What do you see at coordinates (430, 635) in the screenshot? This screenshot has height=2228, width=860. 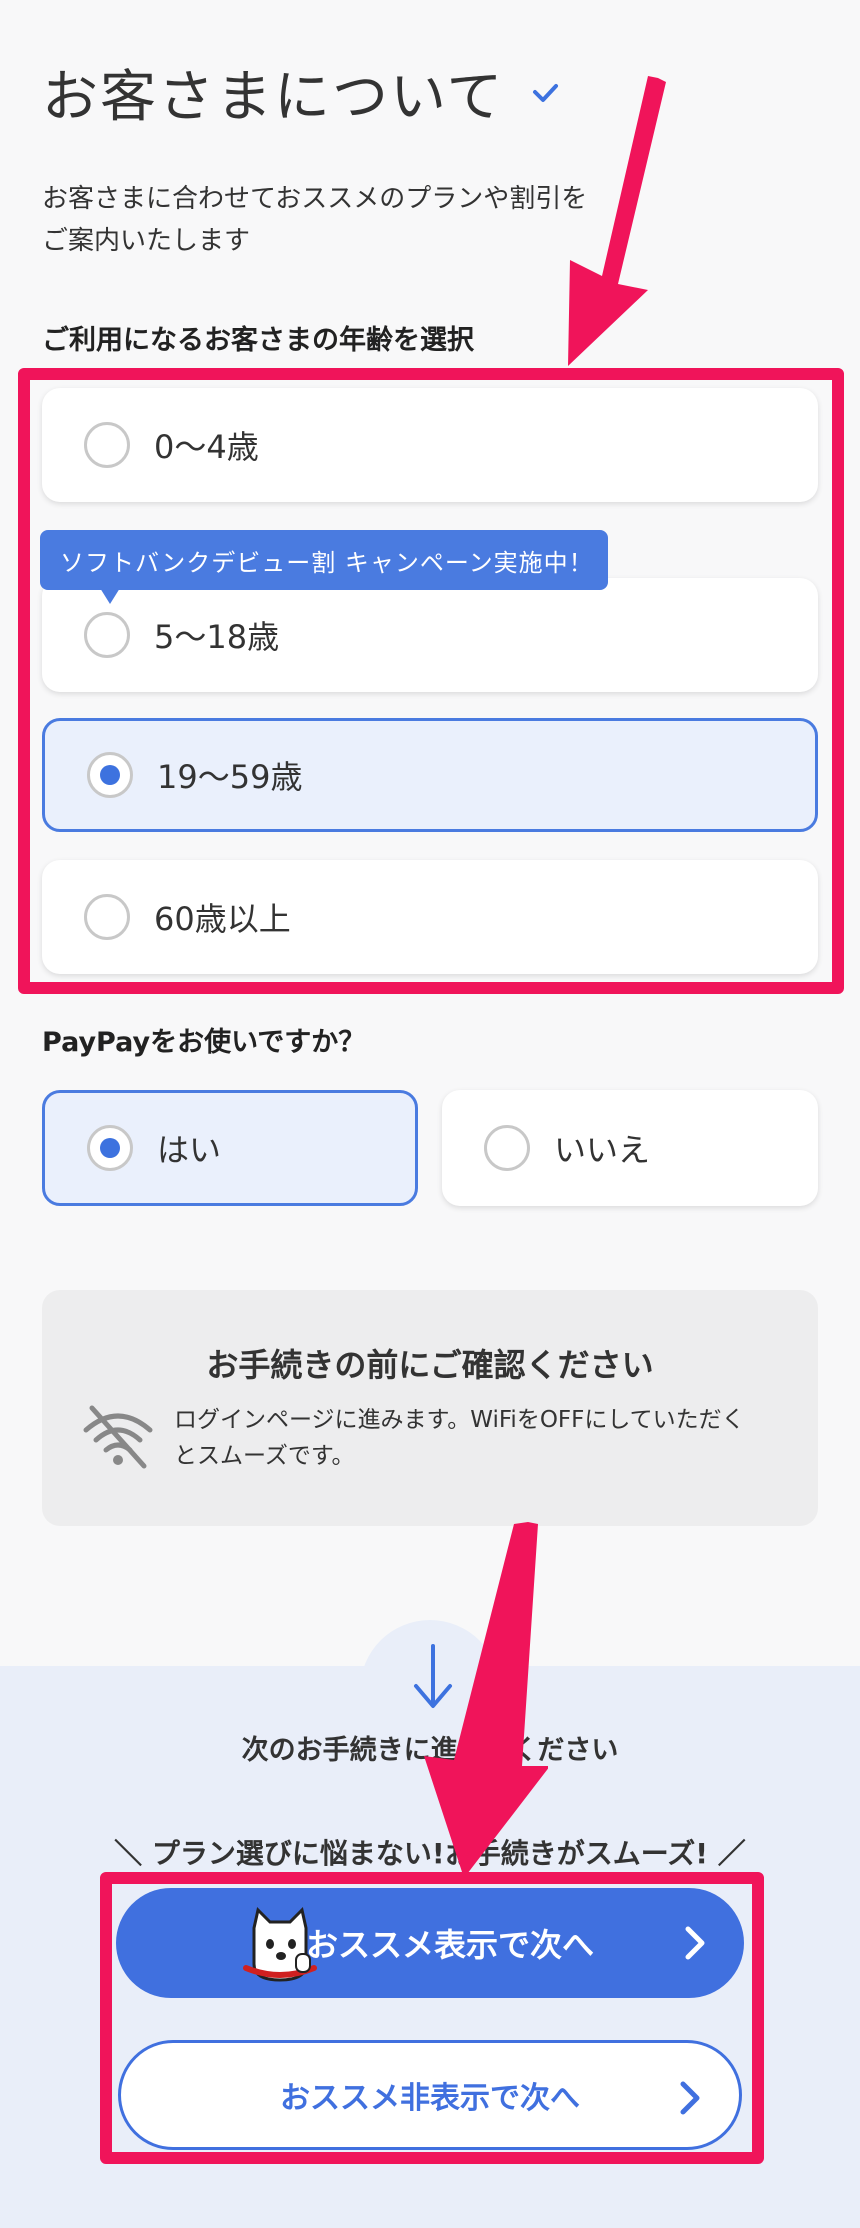 I see `age-option-5-18: 5〜18歳` at bounding box center [430, 635].